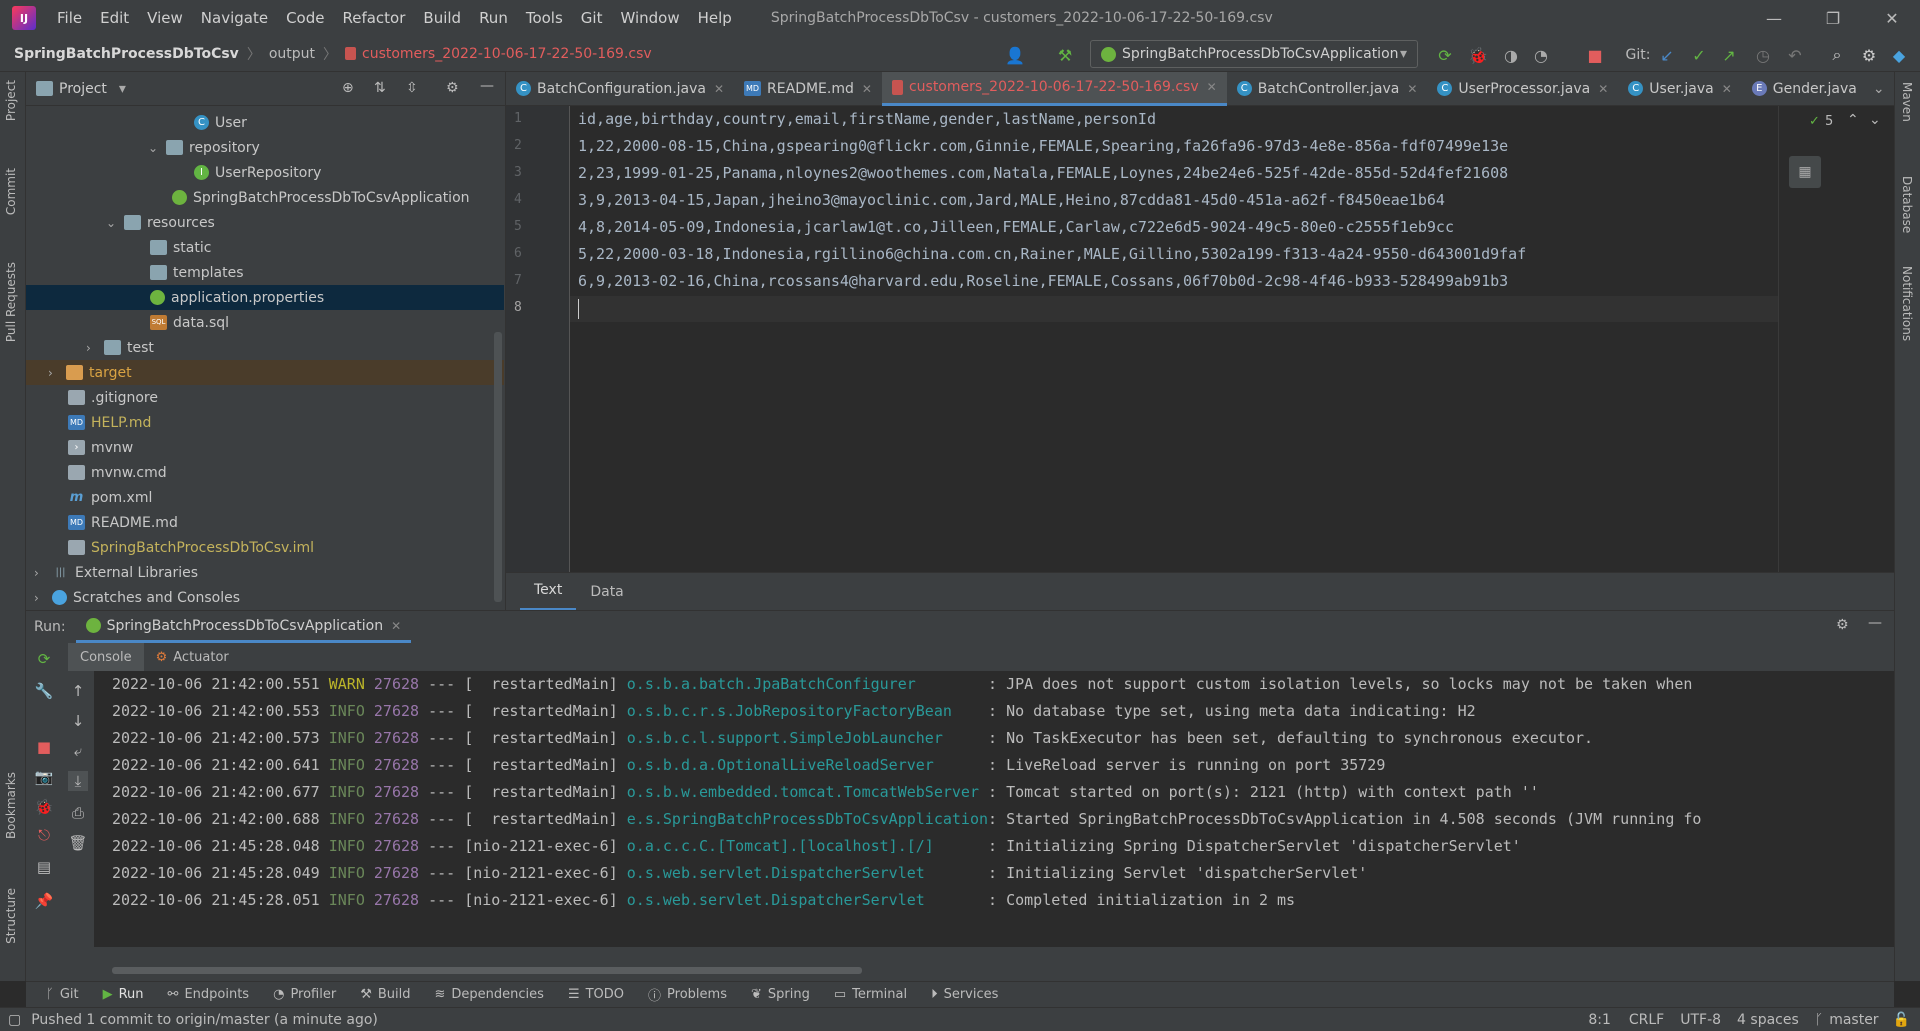 The height and width of the screenshot is (1031, 1920). Describe the element at coordinates (123, 522) in the screenshot. I see `tree-item-readme-md: MD README.md` at that location.